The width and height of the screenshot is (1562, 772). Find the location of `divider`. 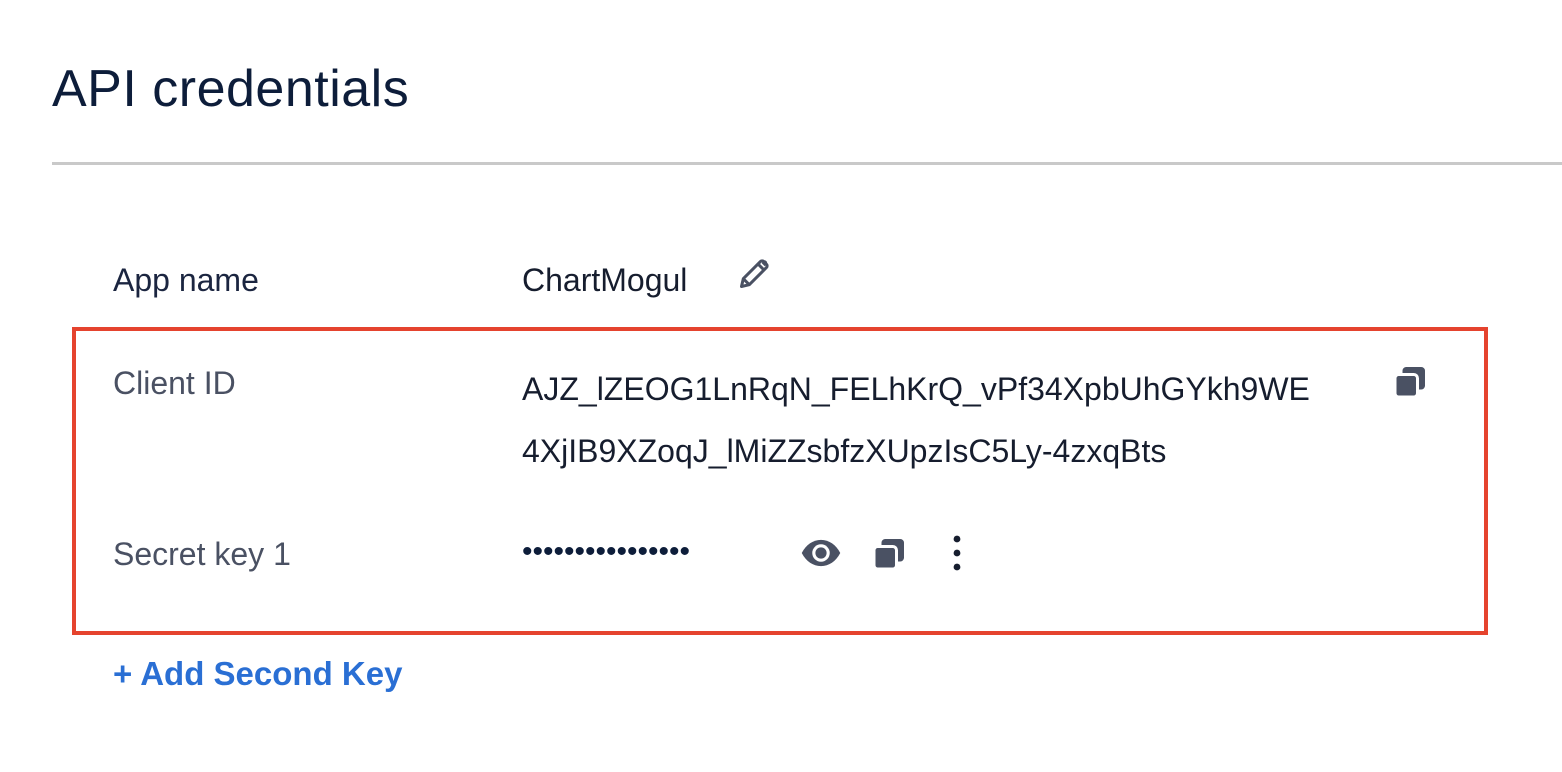

divider is located at coordinates (807, 163).